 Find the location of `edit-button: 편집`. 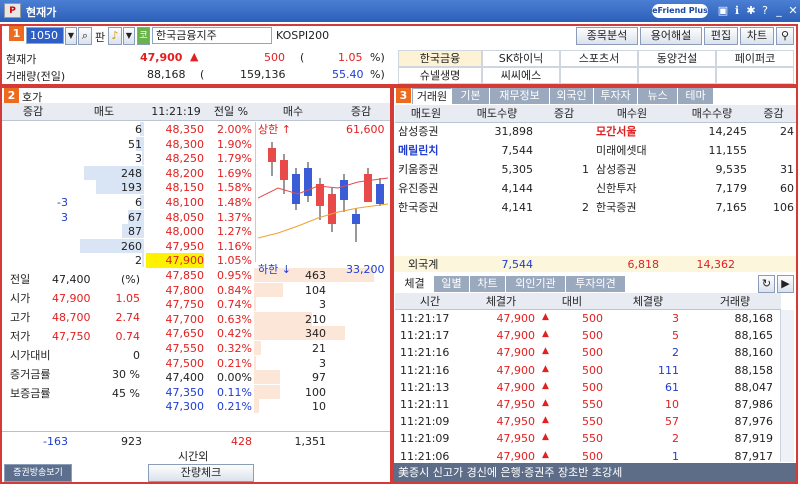

edit-button: 편집 is located at coordinates (721, 36).